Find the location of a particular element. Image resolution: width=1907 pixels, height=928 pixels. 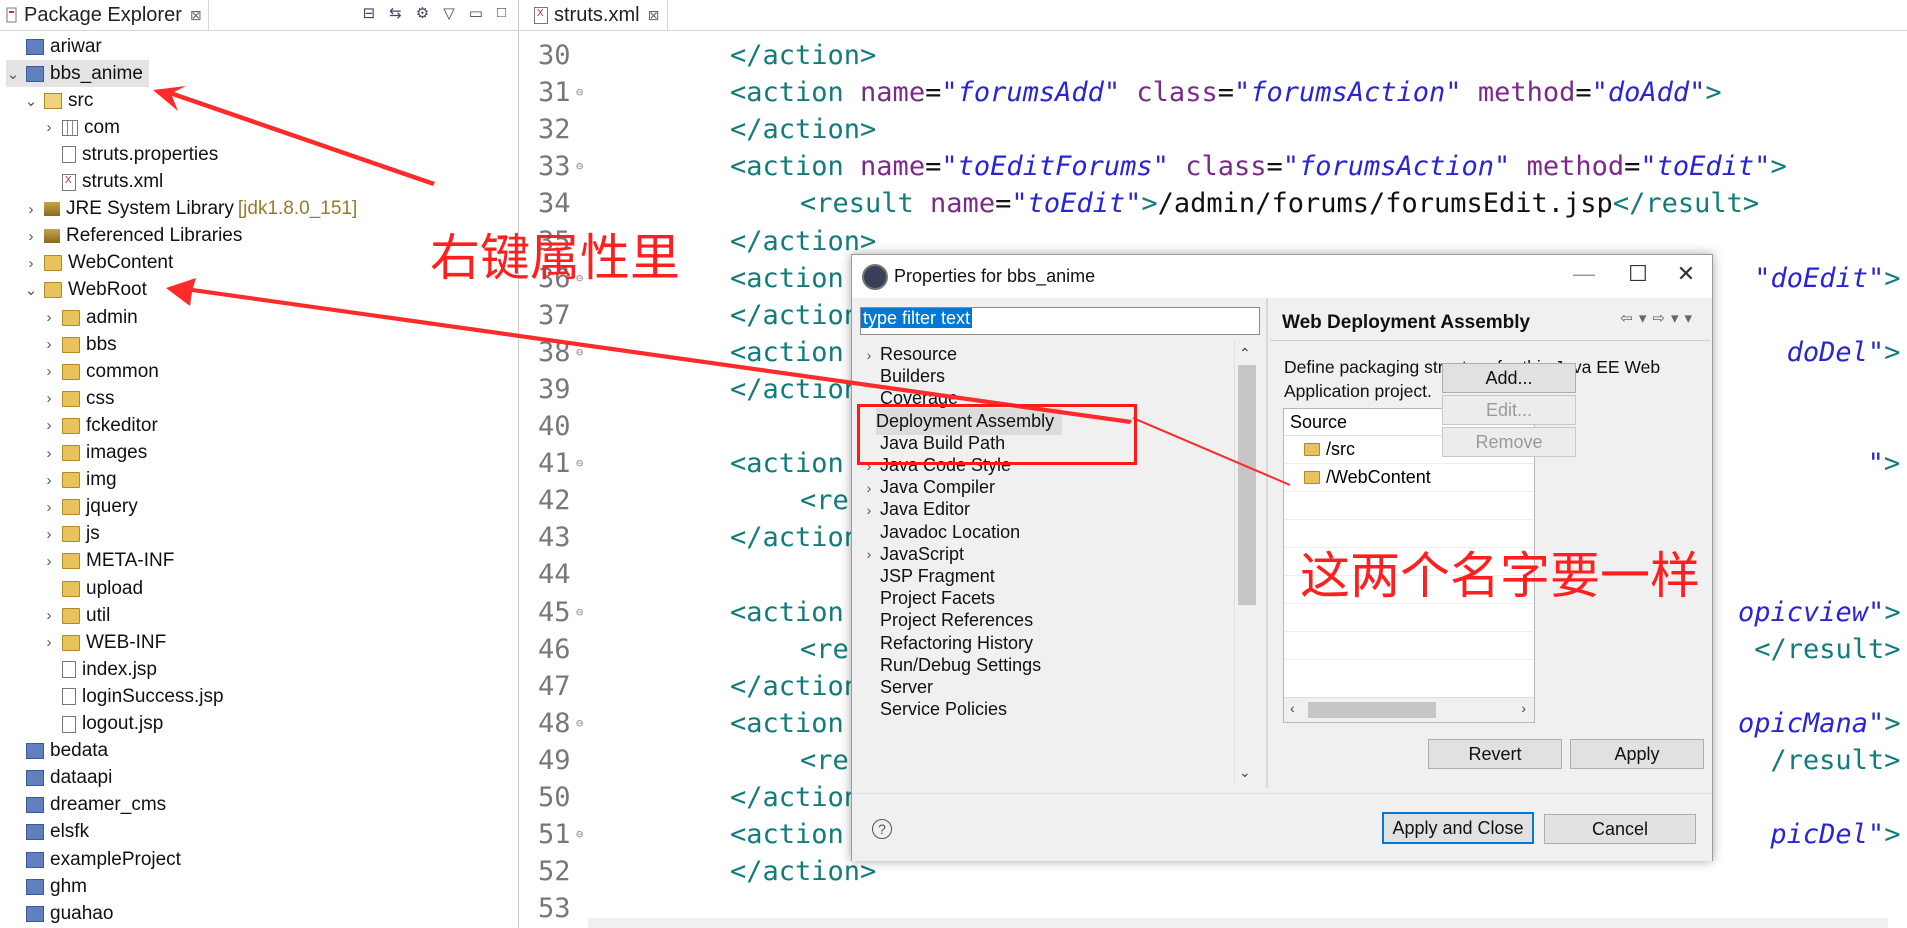

arrow-to-project is located at coordinates (294, 136).